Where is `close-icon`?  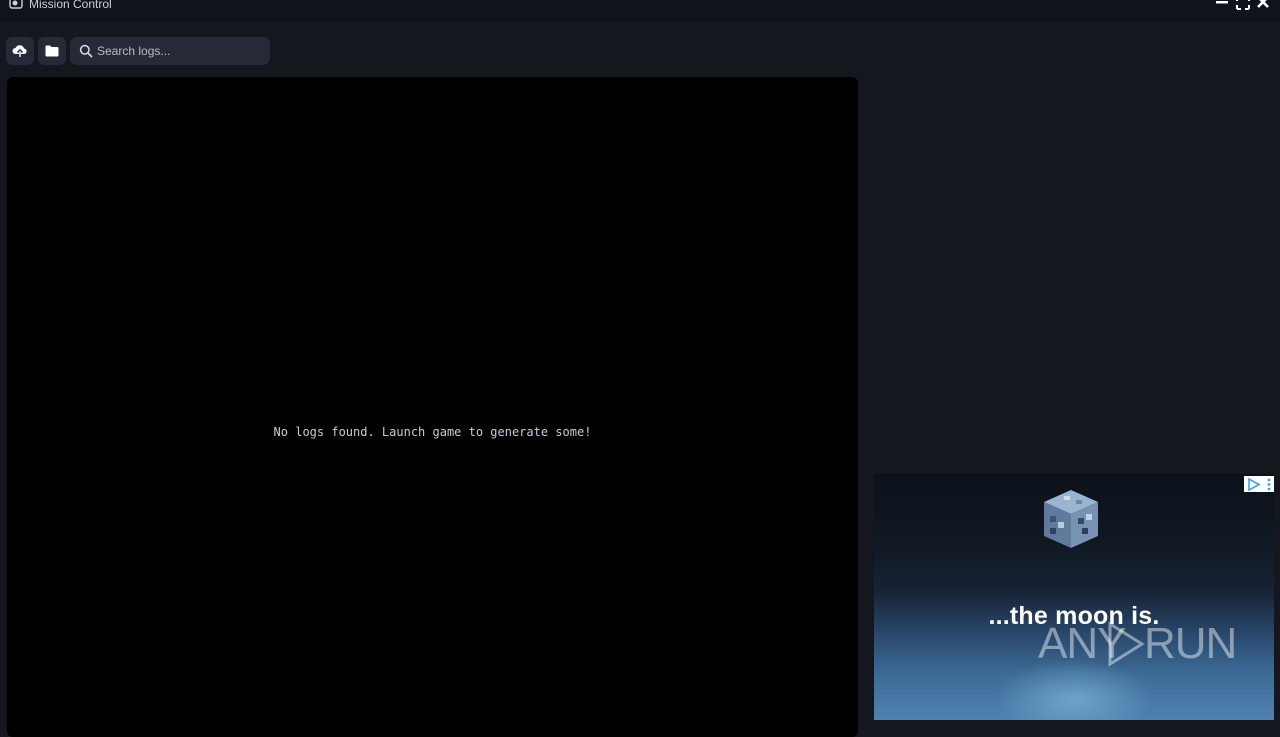 close-icon is located at coordinates (1263, 4).